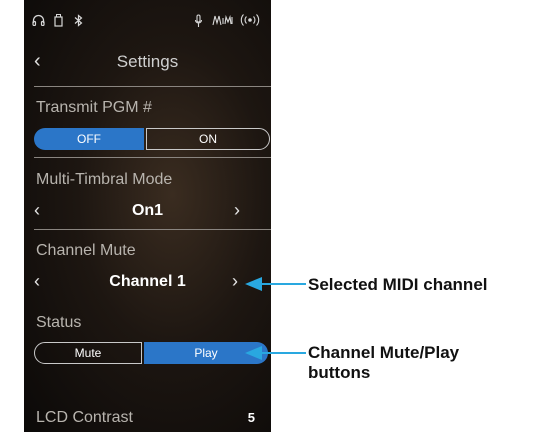 The height and width of the screenshot is (432, 547). What do you see at coordinates (398, 284) in the screenshot?
I see `selected-channel-callout: Selected MIDI channel` at bounding box center [398, 284].